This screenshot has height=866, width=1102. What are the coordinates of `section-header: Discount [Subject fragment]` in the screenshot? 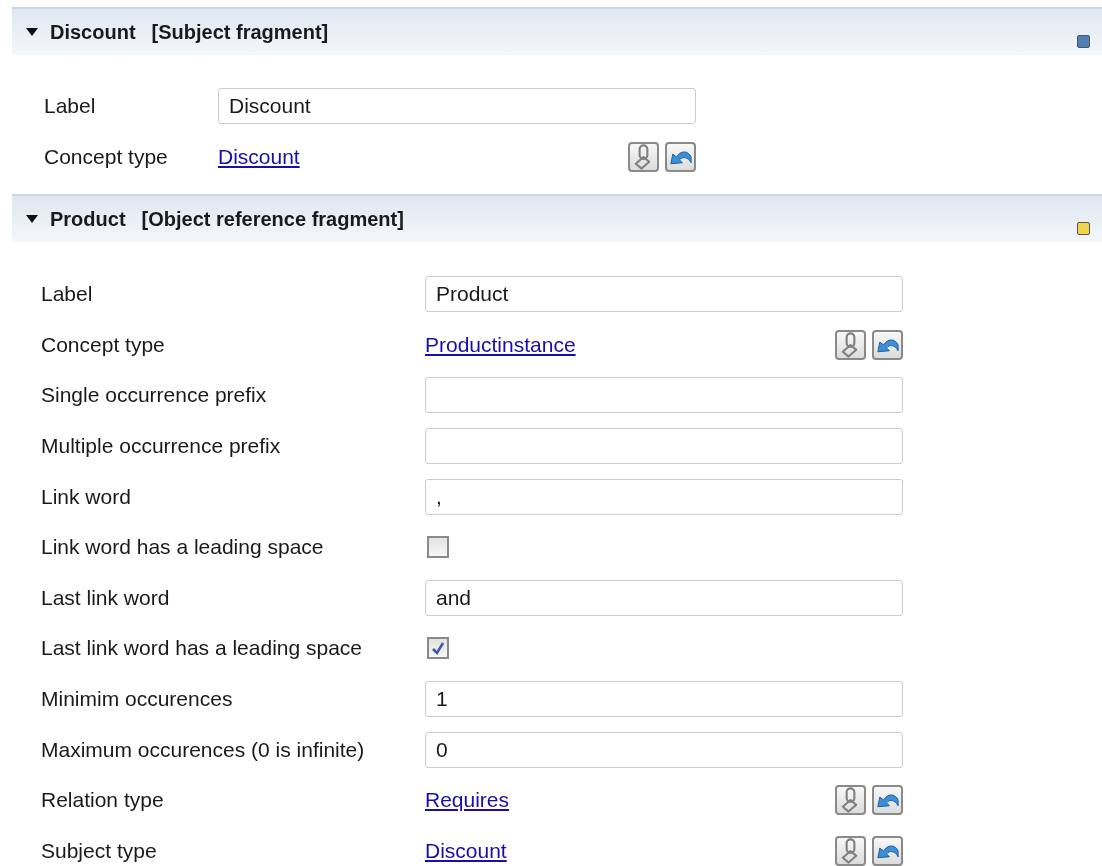 It's located at (557, 31).